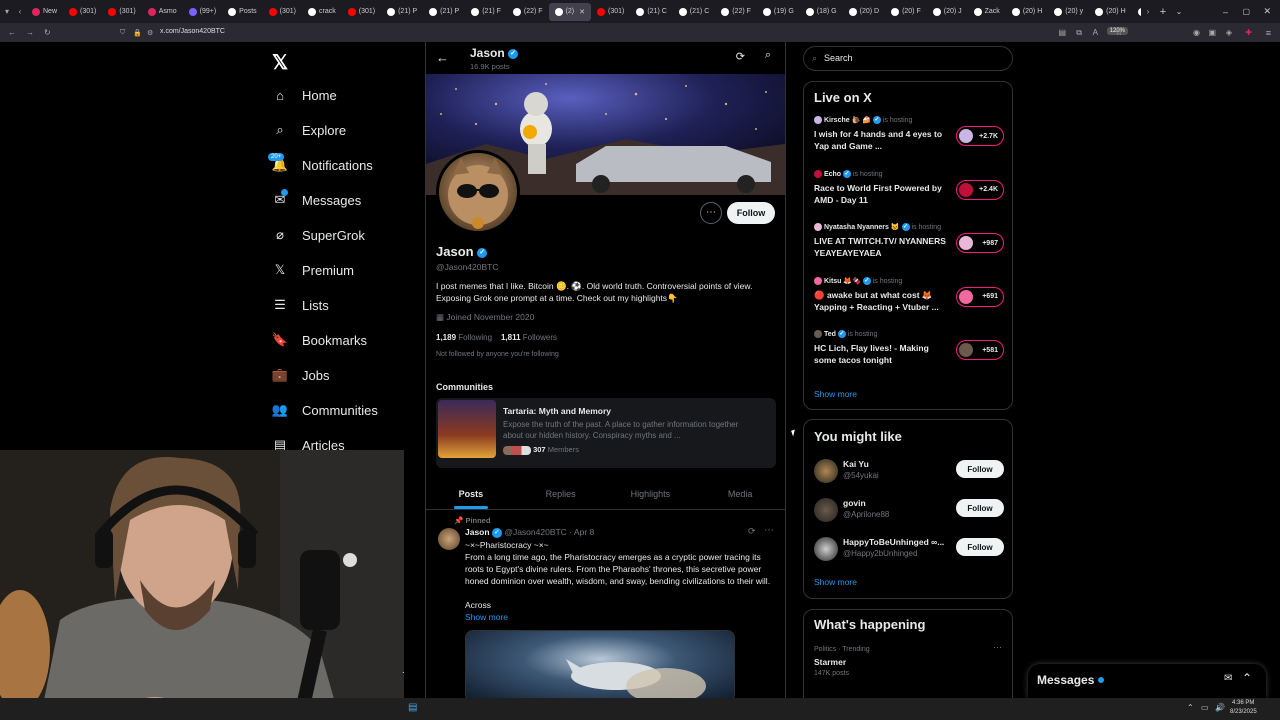 The height and width of the screenshot is (720, 1280). Describe the element at coordinates (12, 32) in the screenshot. I see `back-icon: ←` at that location.